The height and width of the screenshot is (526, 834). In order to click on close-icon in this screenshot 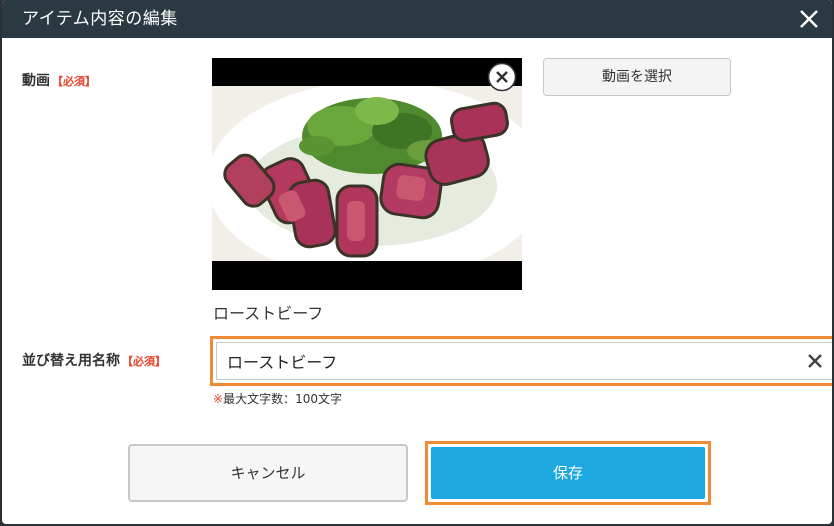, I will do `click(809, 19)`.